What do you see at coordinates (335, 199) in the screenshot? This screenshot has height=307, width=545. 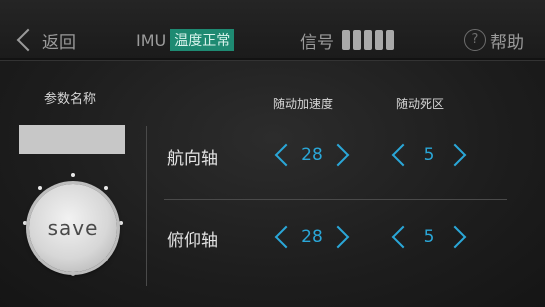 I see `row-divider` at bounding box center [335, 199].